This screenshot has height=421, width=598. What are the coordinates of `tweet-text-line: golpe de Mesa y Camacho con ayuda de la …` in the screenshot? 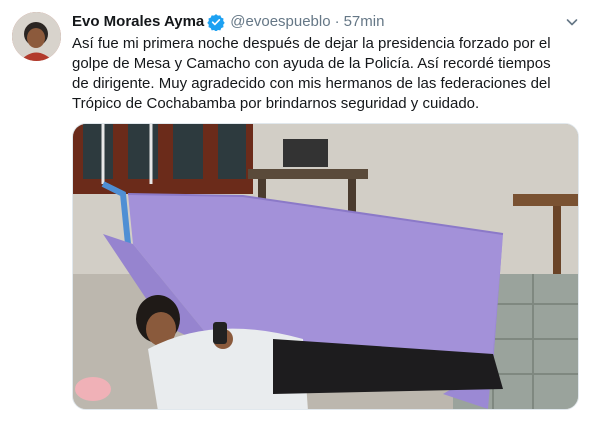 It's located at (311, 63).